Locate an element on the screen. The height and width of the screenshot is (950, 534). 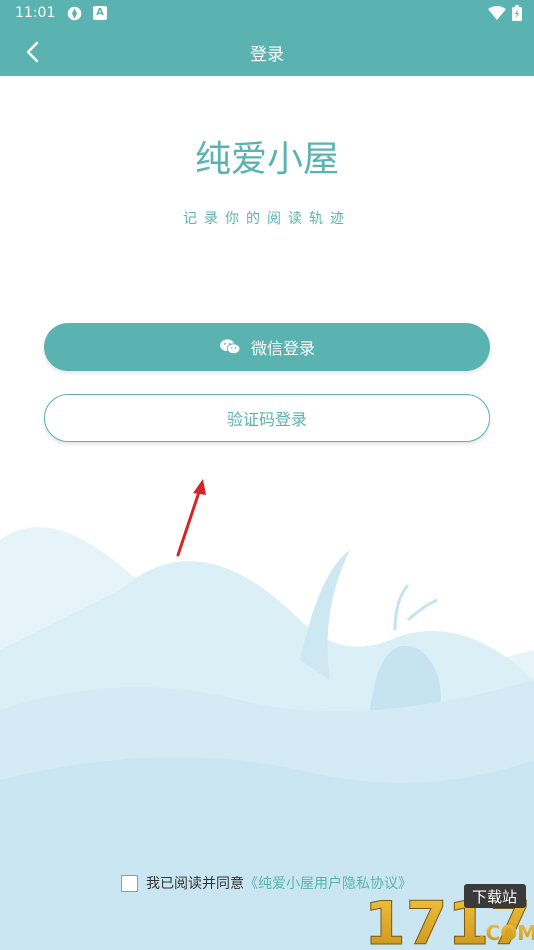
status-bar: 11:01 A is located at coordinates (267, 14).